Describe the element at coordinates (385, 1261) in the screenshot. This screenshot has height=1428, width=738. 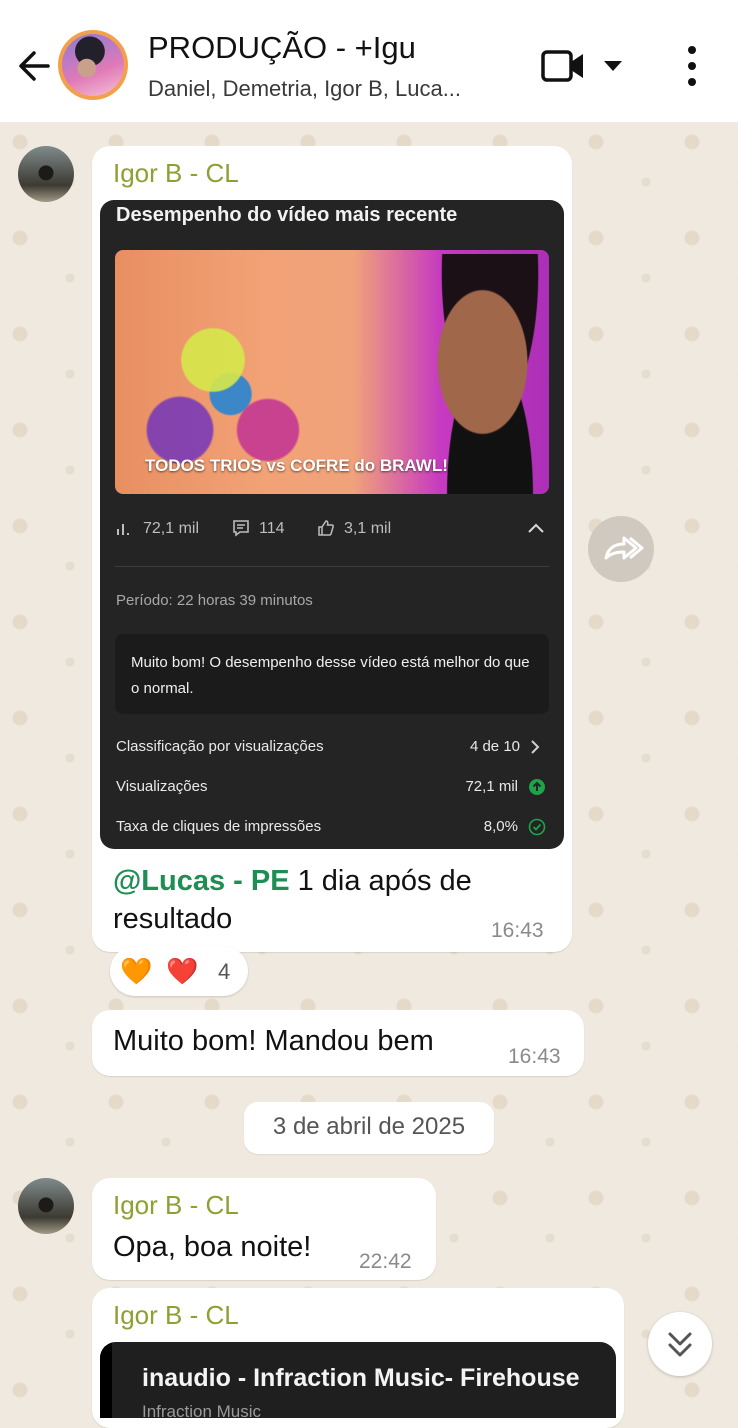
I see `message-time: 22:42` at that location.